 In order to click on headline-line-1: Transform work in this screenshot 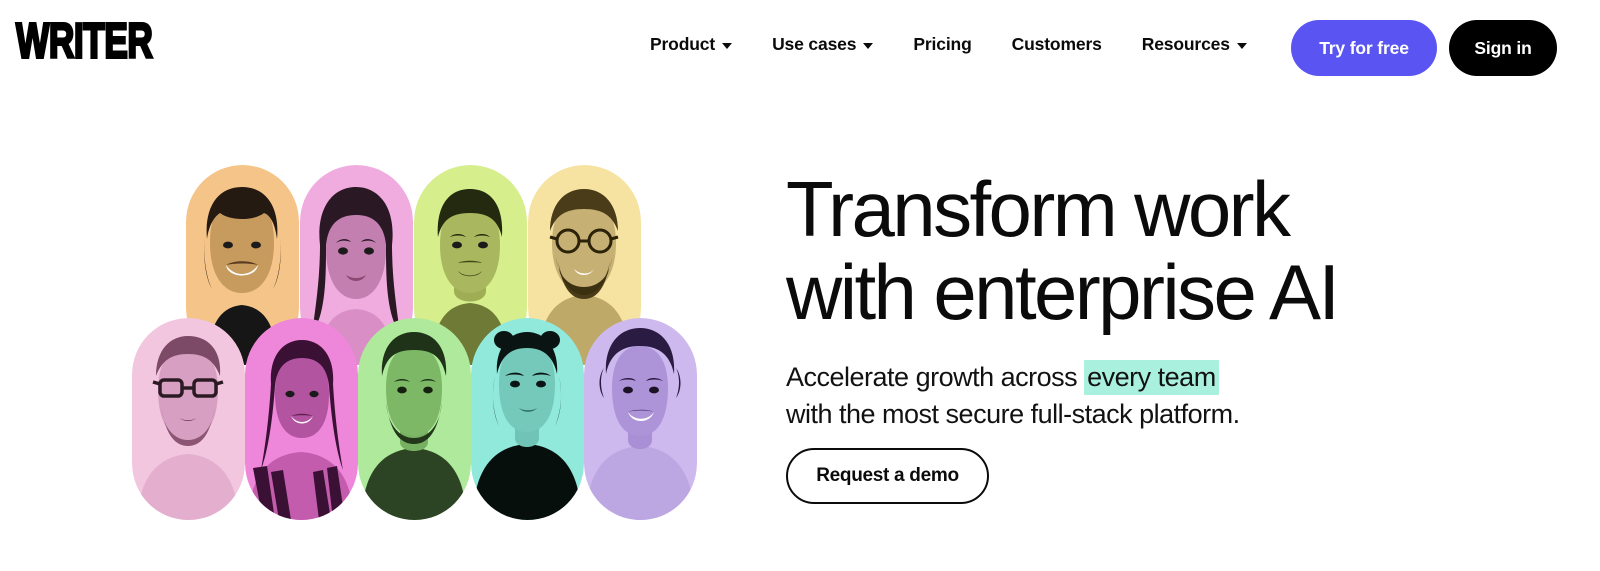, I will do `click(1038, 209)`.